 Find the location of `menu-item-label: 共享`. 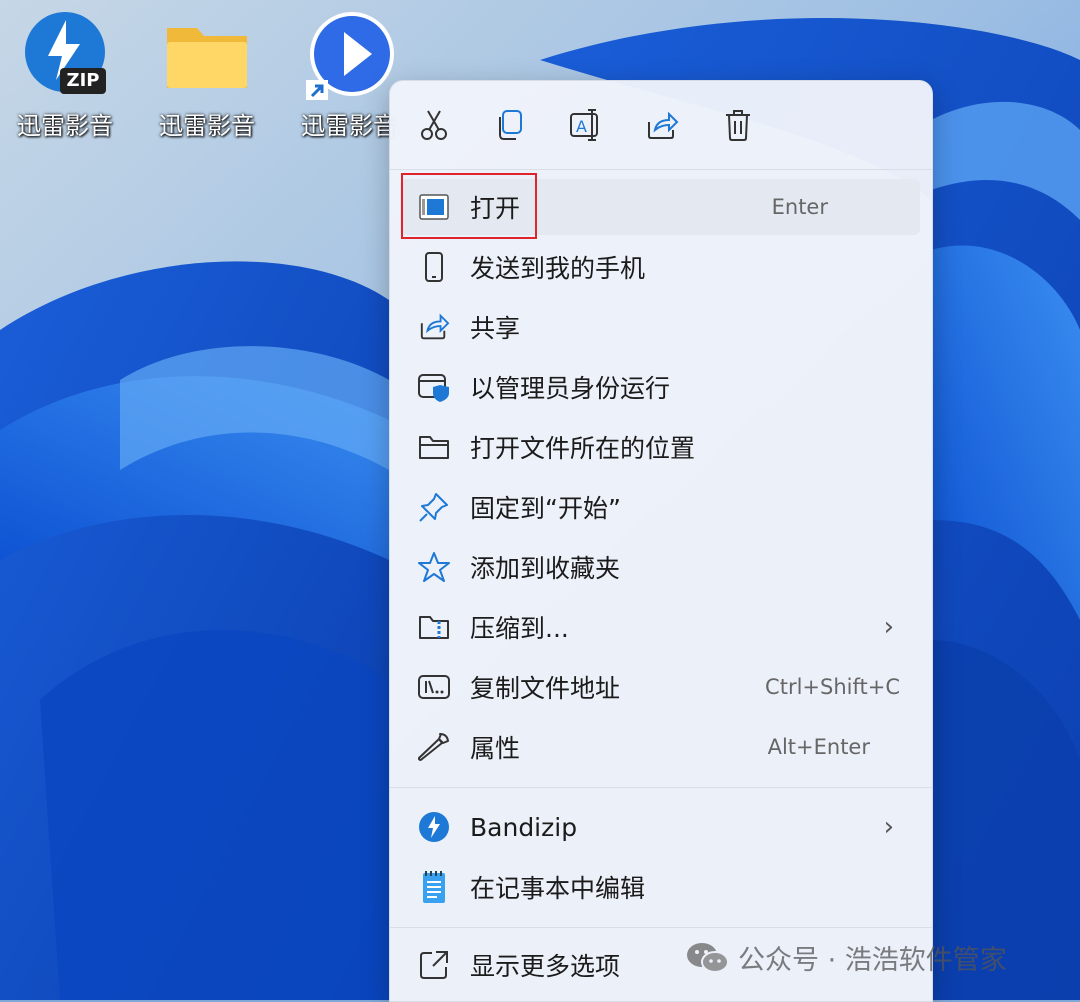

menu-item-label: 共享 is located at coordinates (495, 328).